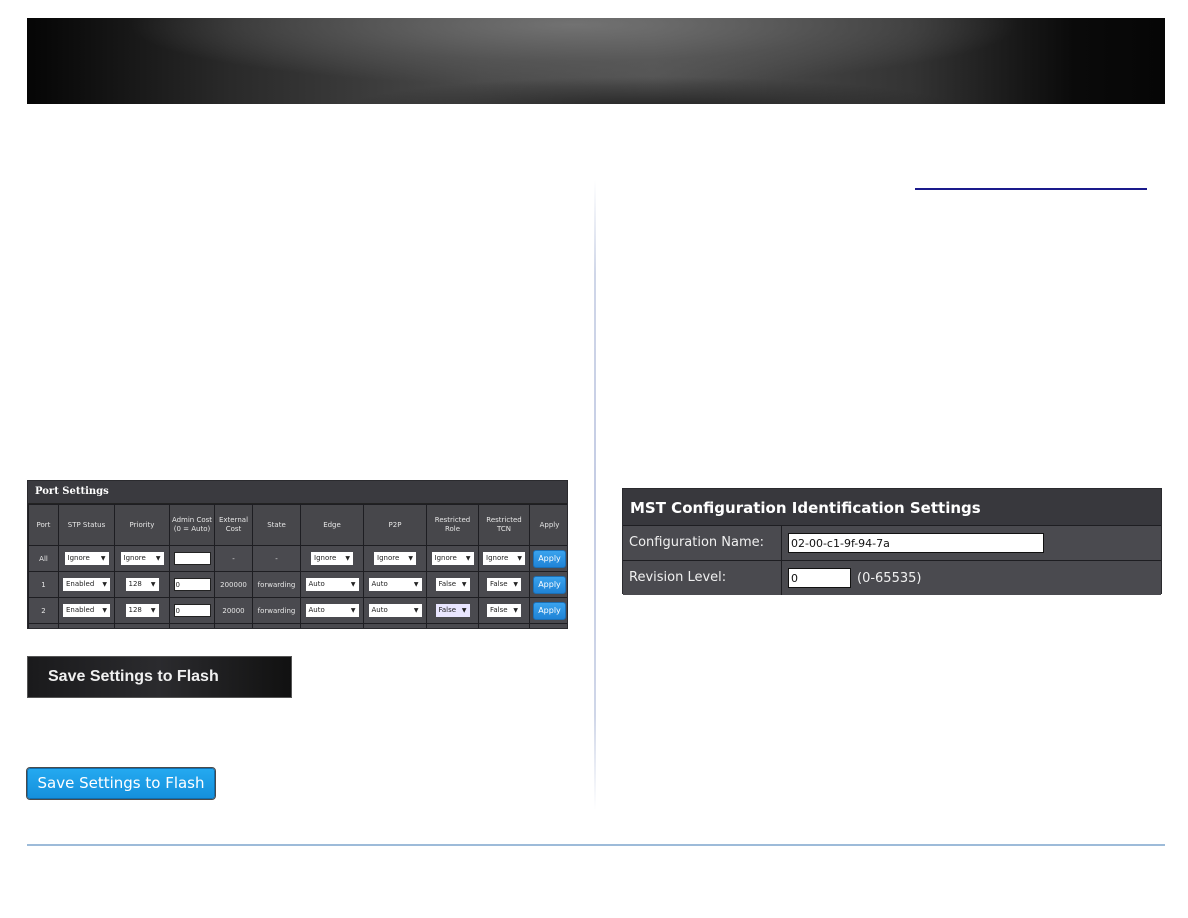 The width and height of the screenshot is (1188, 918). I want to click on port-settings-title: Port Settings, so click(297, 492).